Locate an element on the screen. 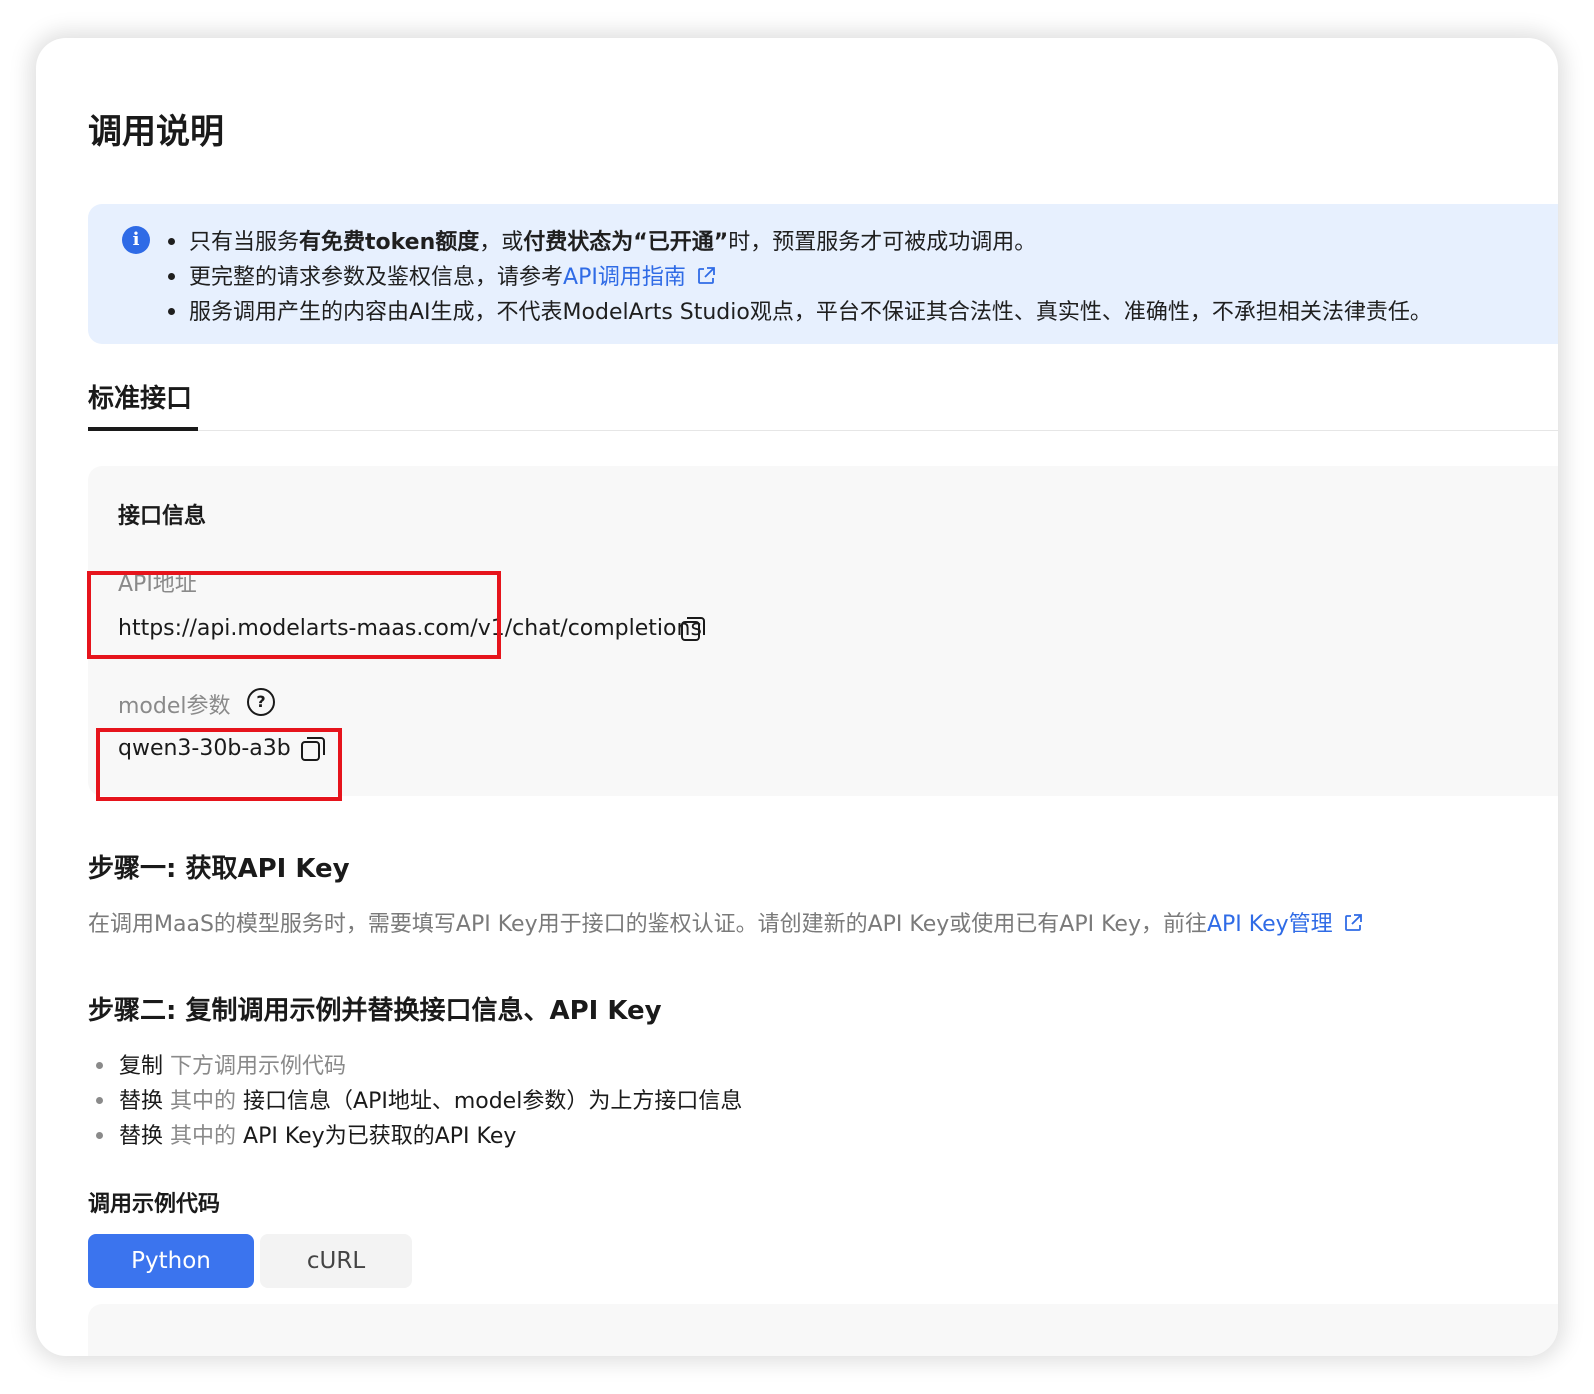 The height and width of the screenshot is (1394, 1594). step2-bullet-2: 替换 其中的 接口信息（API地址、model参数）为上方接口信息 is located at coordinates (419, 1099).